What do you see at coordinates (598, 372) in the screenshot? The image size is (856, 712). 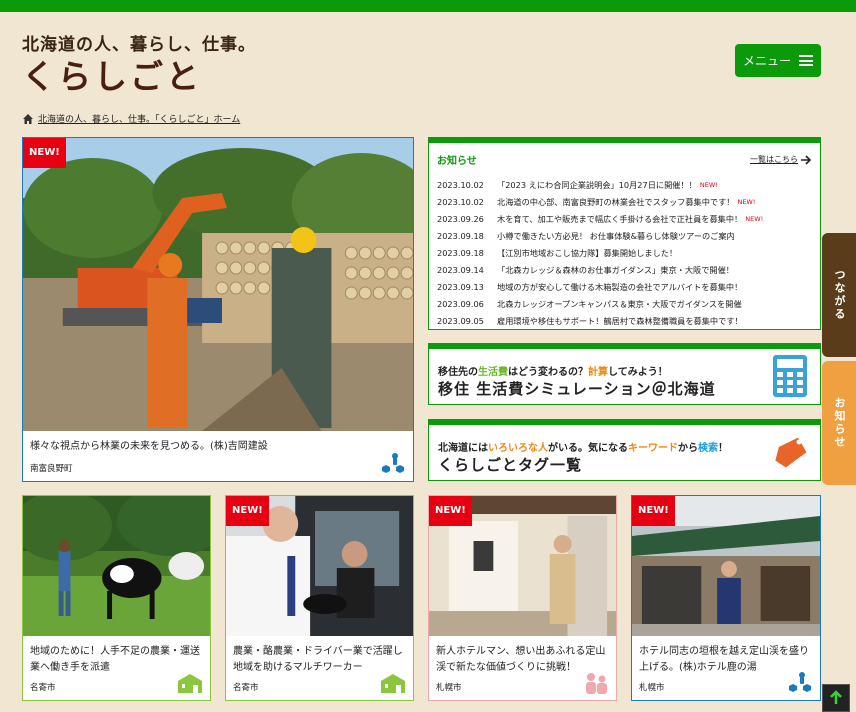 I see `banner-highlight: 計算` at bounding box center [598, 372].